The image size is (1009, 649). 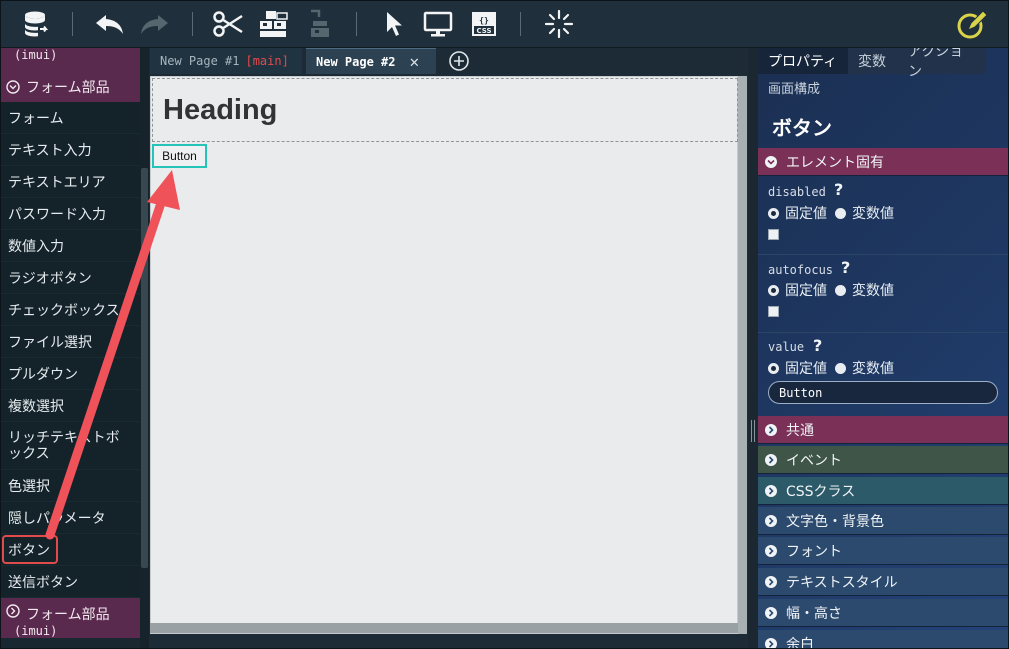 What do you see at coordinates (800, 642) in the screenshot?
I see `section-label: 余白` at bounding box center [800, 642].